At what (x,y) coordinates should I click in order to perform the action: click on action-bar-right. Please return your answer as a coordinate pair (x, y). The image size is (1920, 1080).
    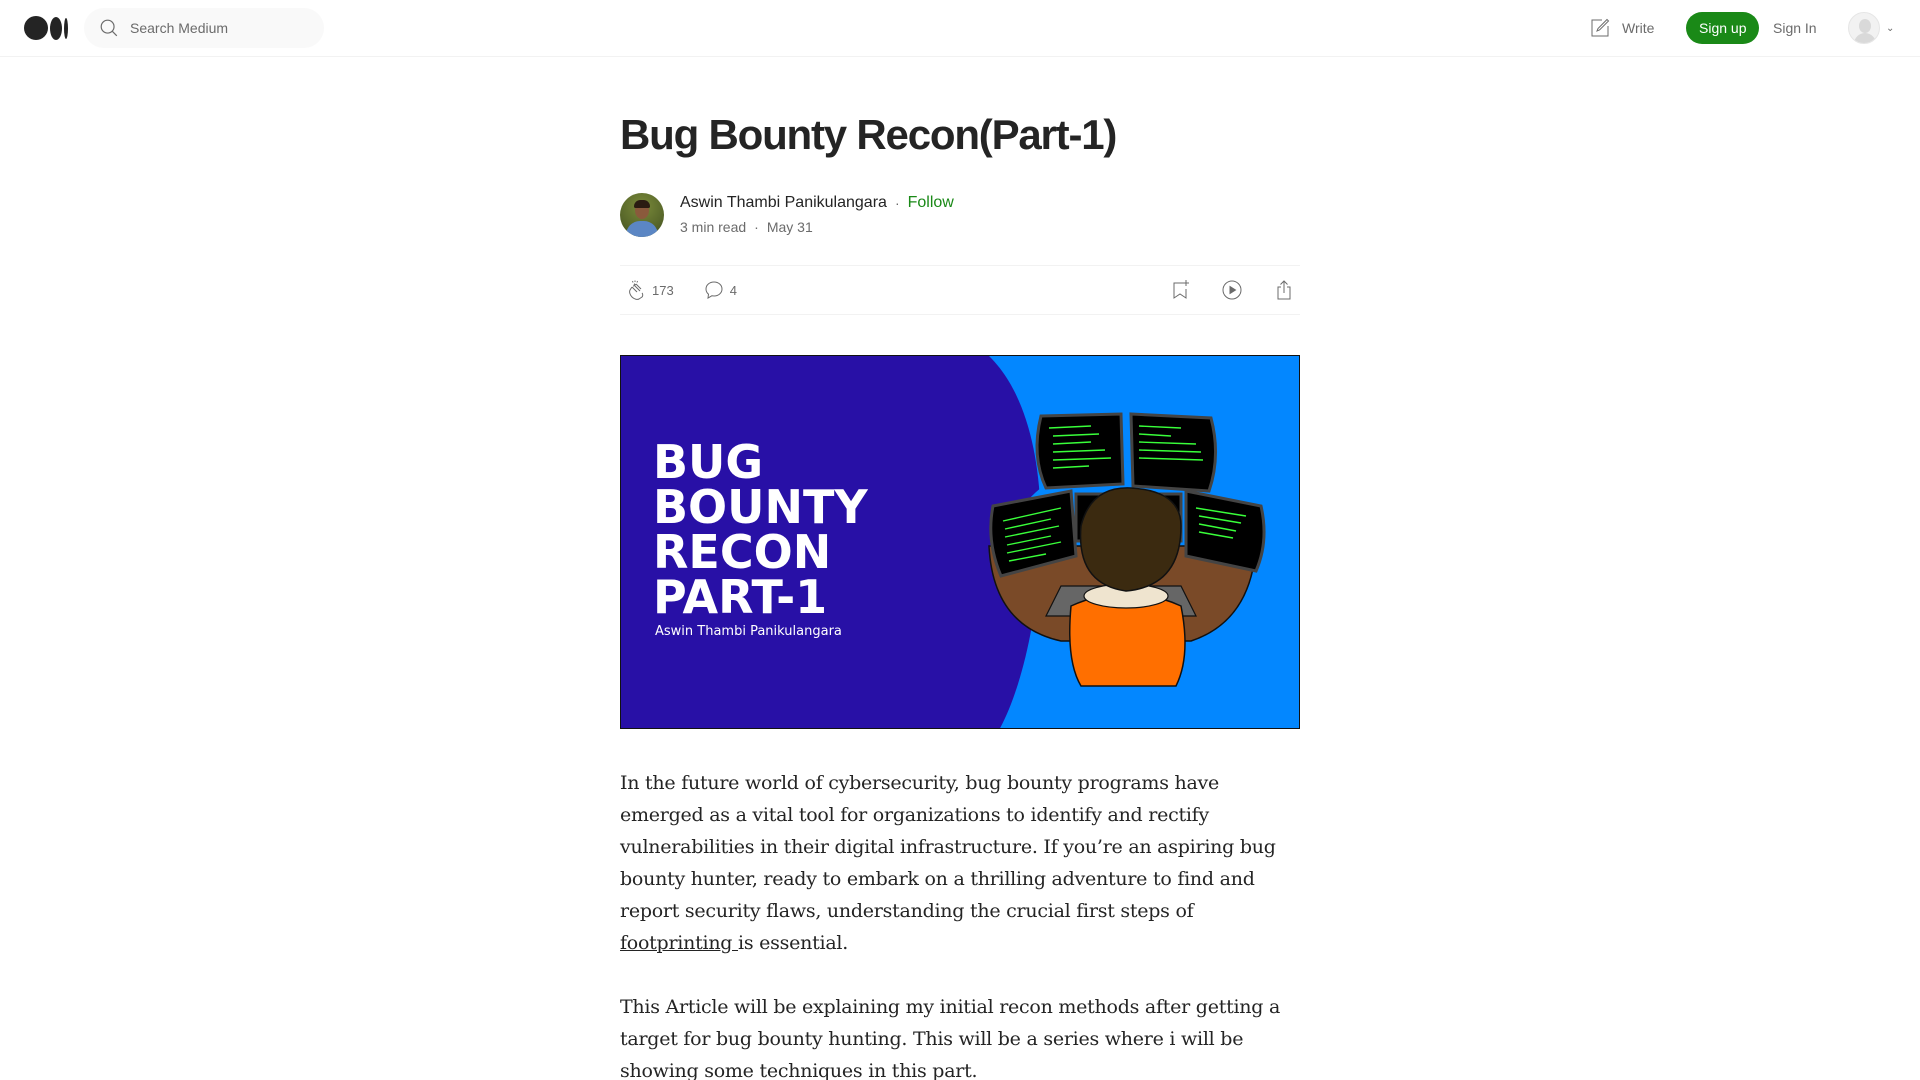
    Looking at the image, I should click on (1232, 290).